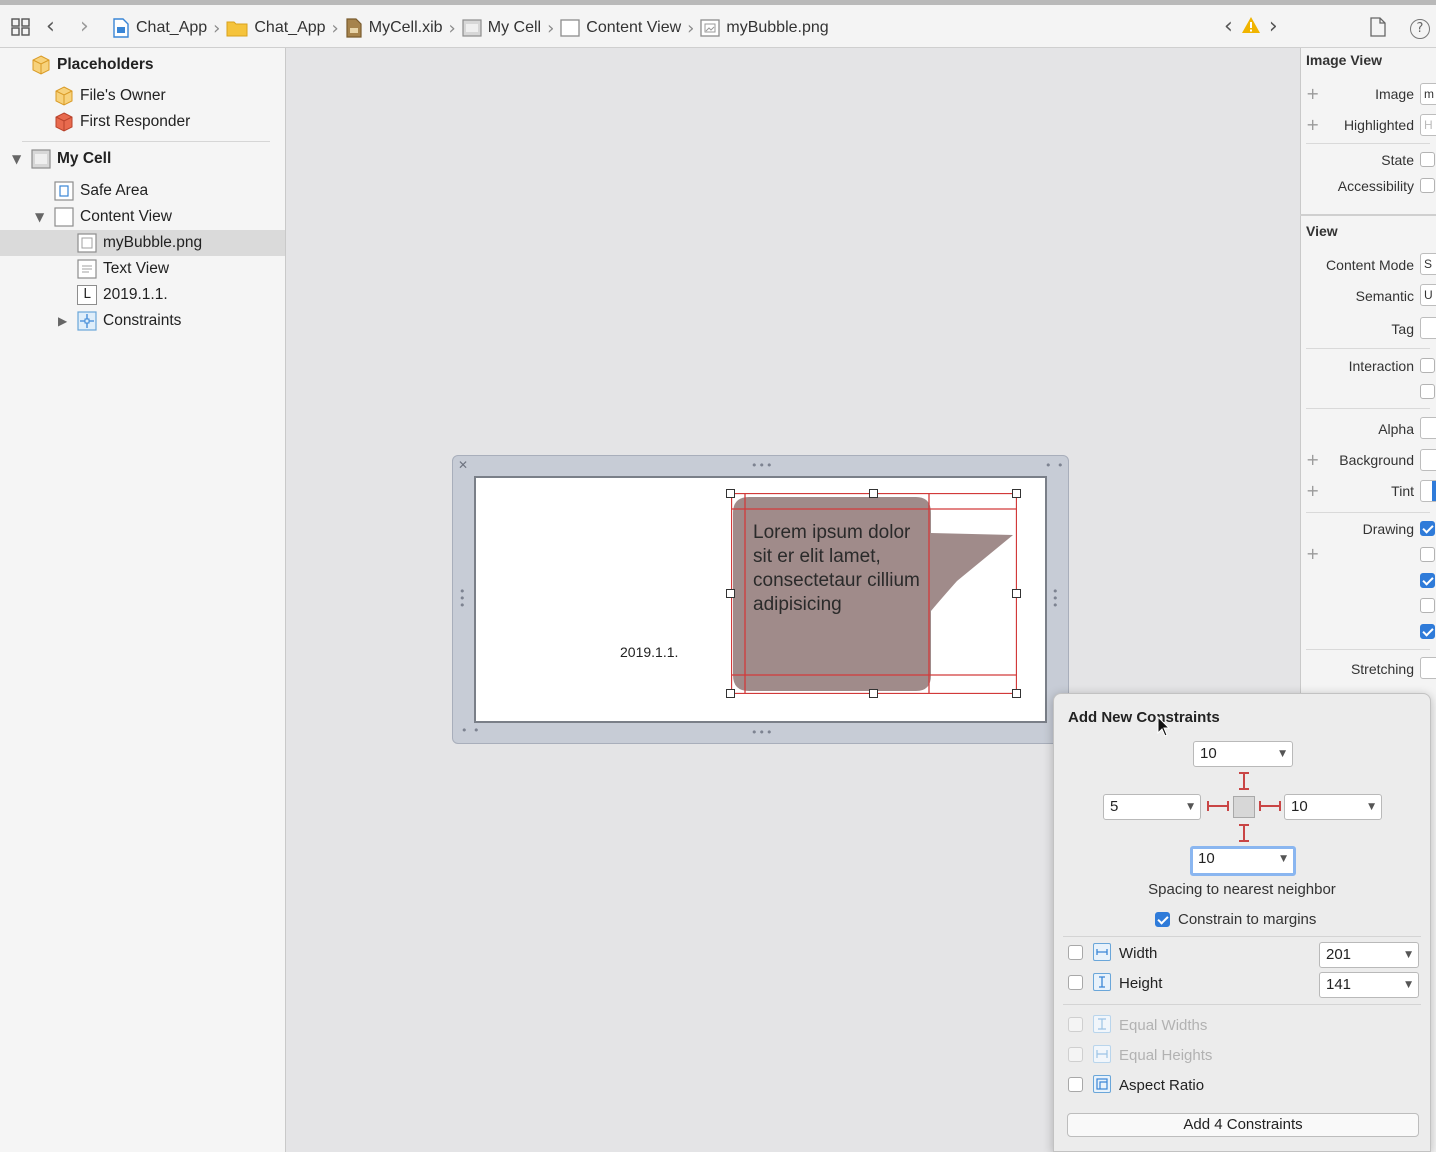 This screenshot has height=1152, width=1436. What do you see at coordinates (142, 159) in the screenshot?
I see `outline-item-my-cell: ▼ My Cell` at bounding box center [142, 159].